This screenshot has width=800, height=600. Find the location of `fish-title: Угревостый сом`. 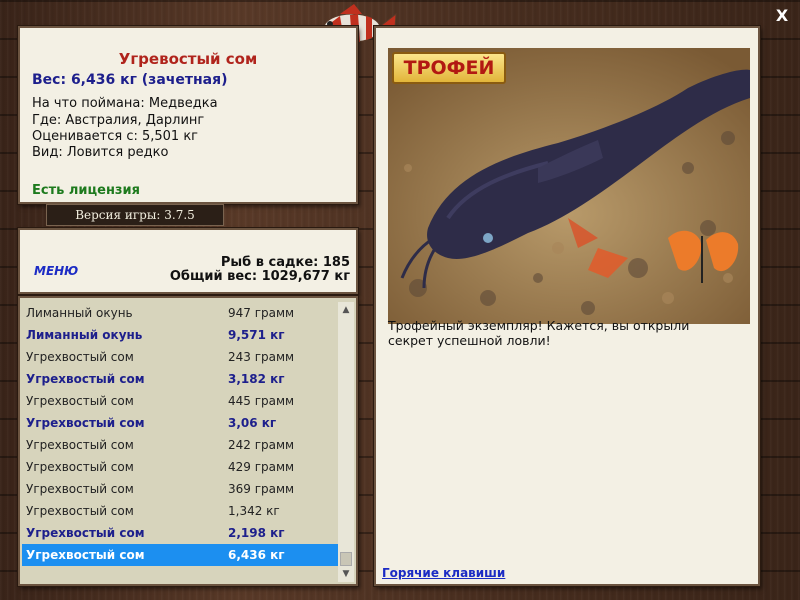

fish-title: Угревостый сом is located at coordinates (188, 59).